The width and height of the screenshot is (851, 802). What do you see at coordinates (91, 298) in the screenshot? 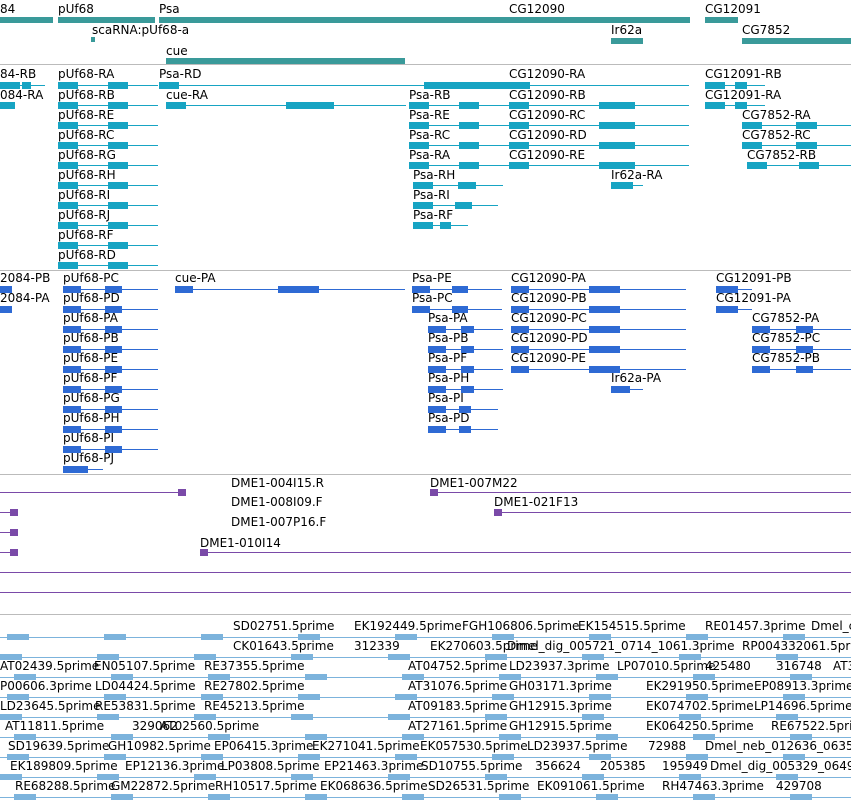
I see `cds-label: pUf68-PD` at bounding box center [91, 298].